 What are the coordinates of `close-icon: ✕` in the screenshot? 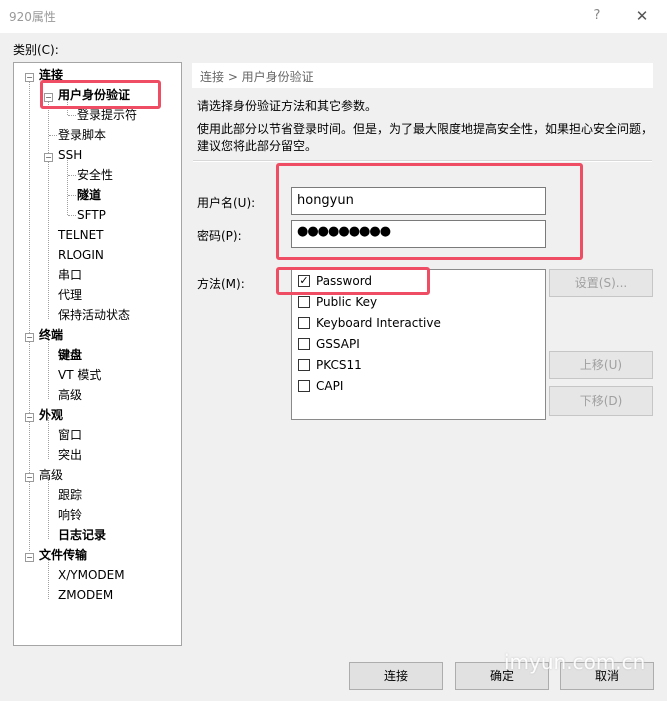 It's located at (642, 16).